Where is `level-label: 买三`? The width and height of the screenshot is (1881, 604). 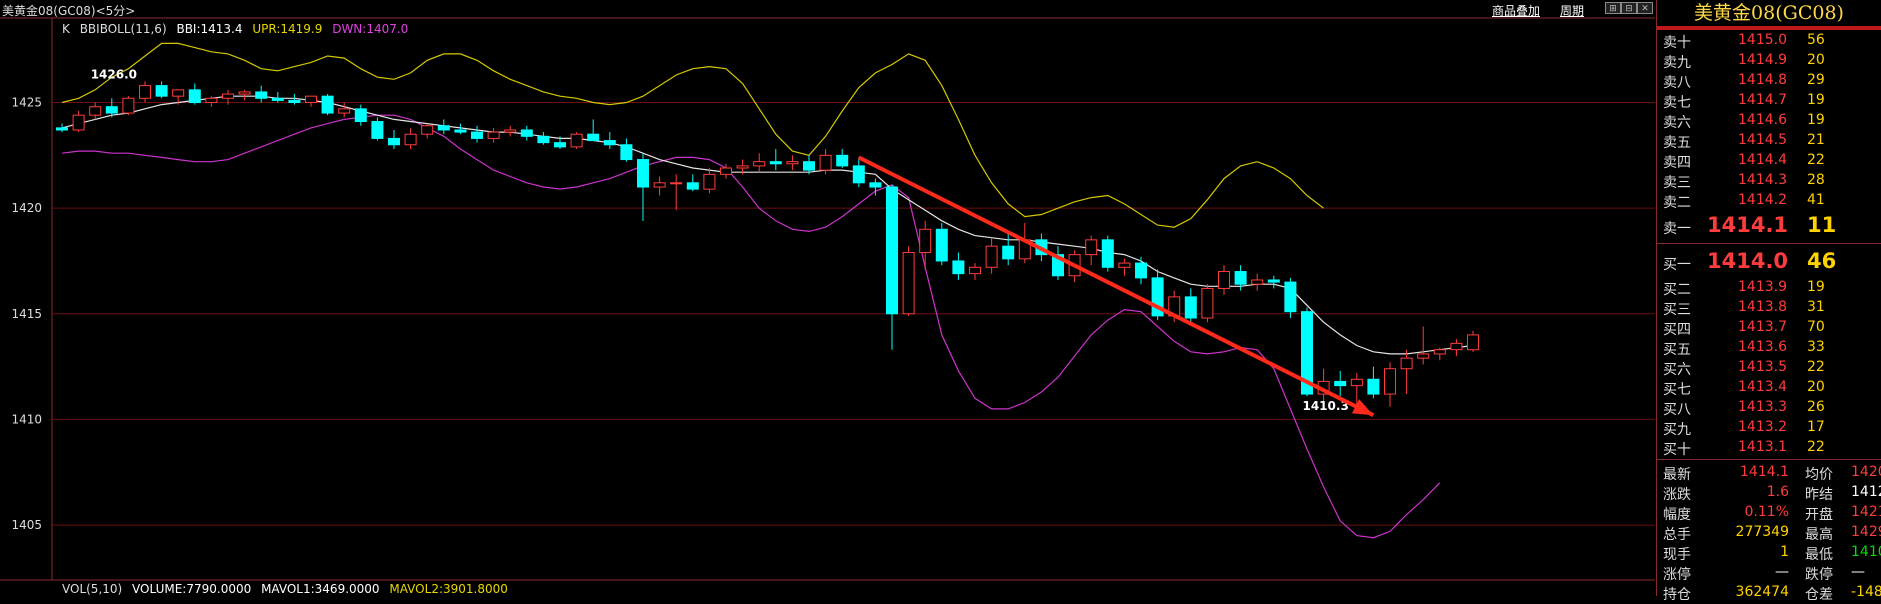
level-label: 买三 is located at coordinates (1677, 310).